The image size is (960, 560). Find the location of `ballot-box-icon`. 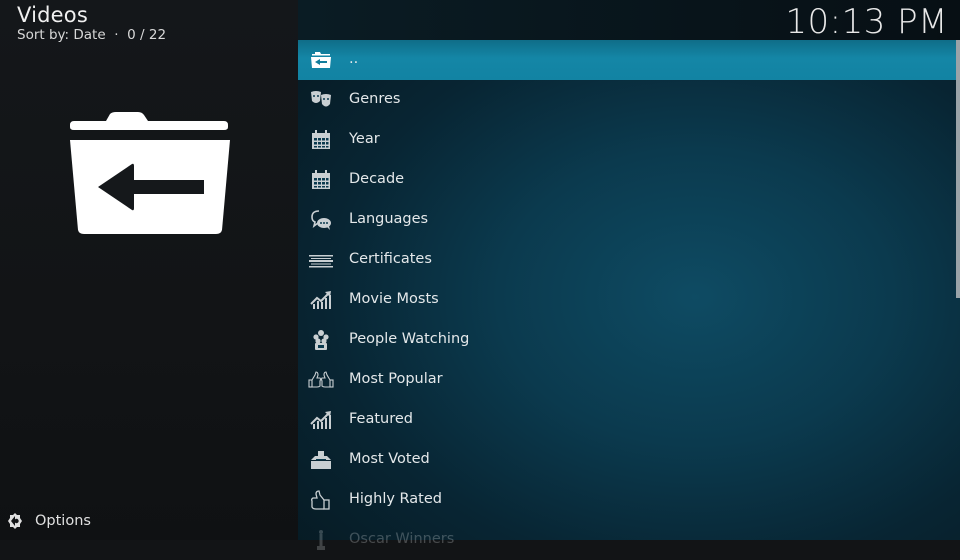

ballot-box-icon is located at coordinates (321, 460).